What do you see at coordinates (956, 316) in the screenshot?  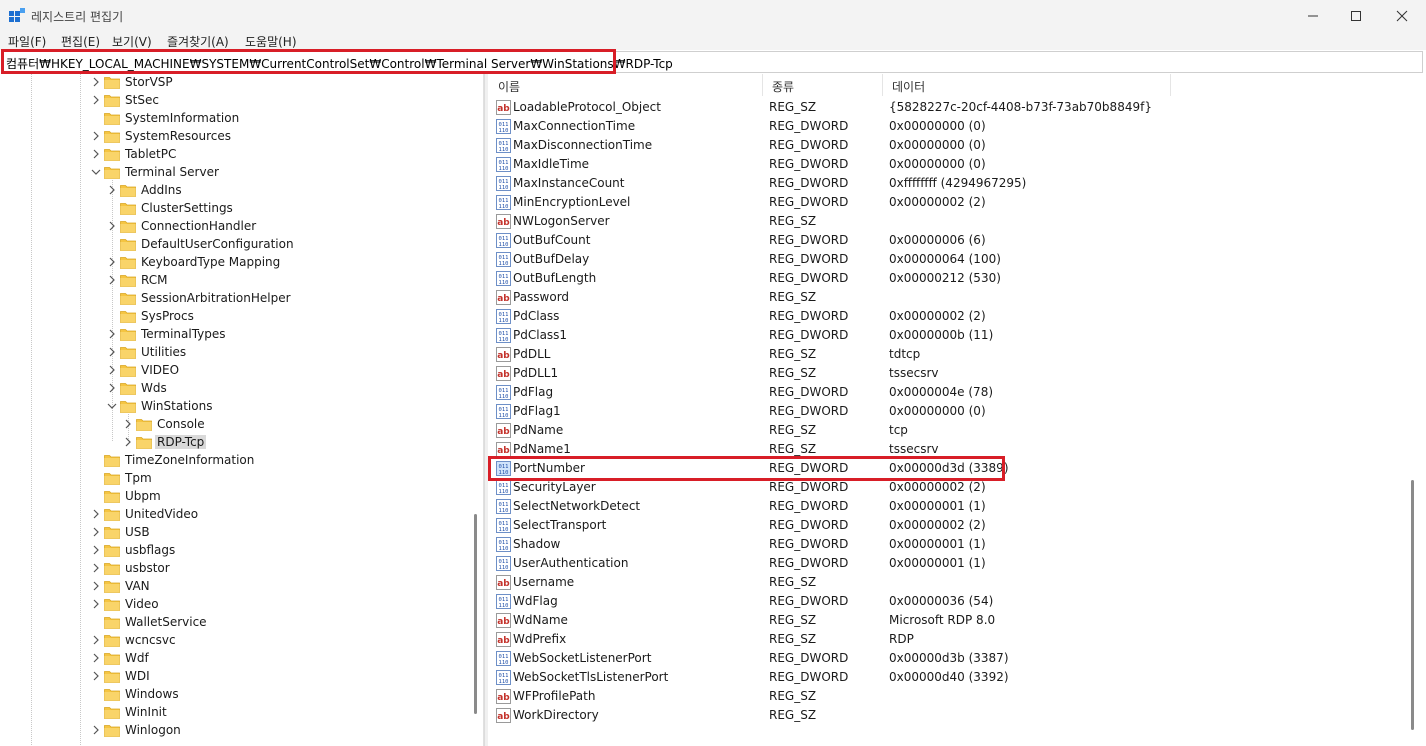 I see `value-row: 011 110 PdClass REG_DWORD 0x00000002 (2)` at bounding box center [956, 316].